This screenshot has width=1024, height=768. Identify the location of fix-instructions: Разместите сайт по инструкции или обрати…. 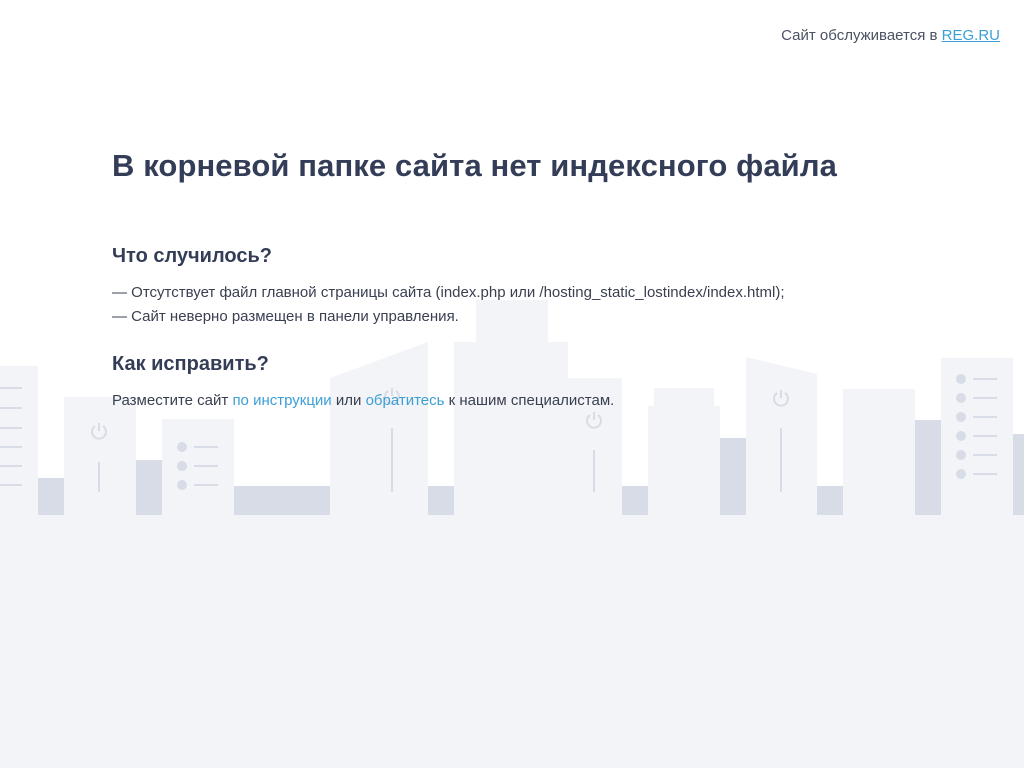
(363, 400).